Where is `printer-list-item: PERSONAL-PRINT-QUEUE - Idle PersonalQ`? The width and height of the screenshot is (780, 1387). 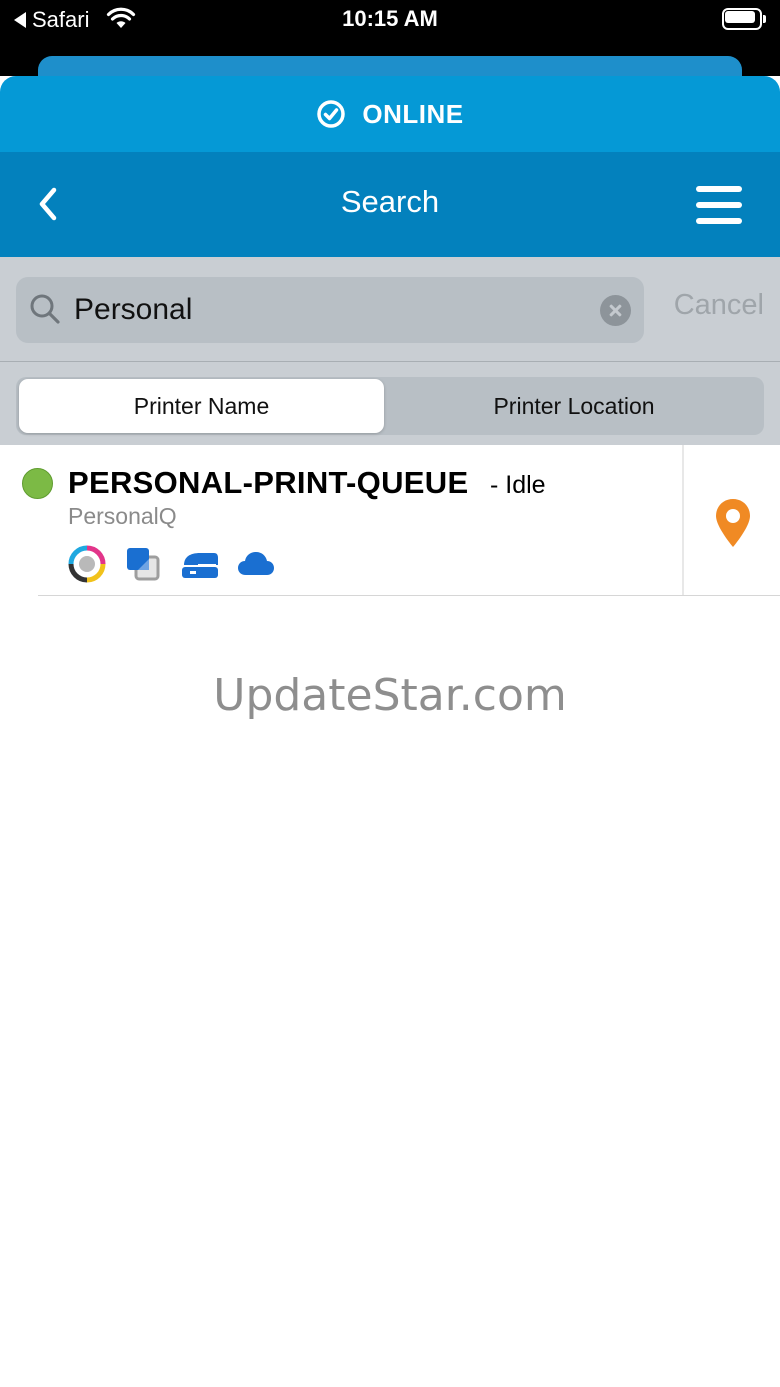 printer-list-item: PERSONAL-PRINT-QUEUE - Idle PersonalQ is located at coordinates (390, 520).